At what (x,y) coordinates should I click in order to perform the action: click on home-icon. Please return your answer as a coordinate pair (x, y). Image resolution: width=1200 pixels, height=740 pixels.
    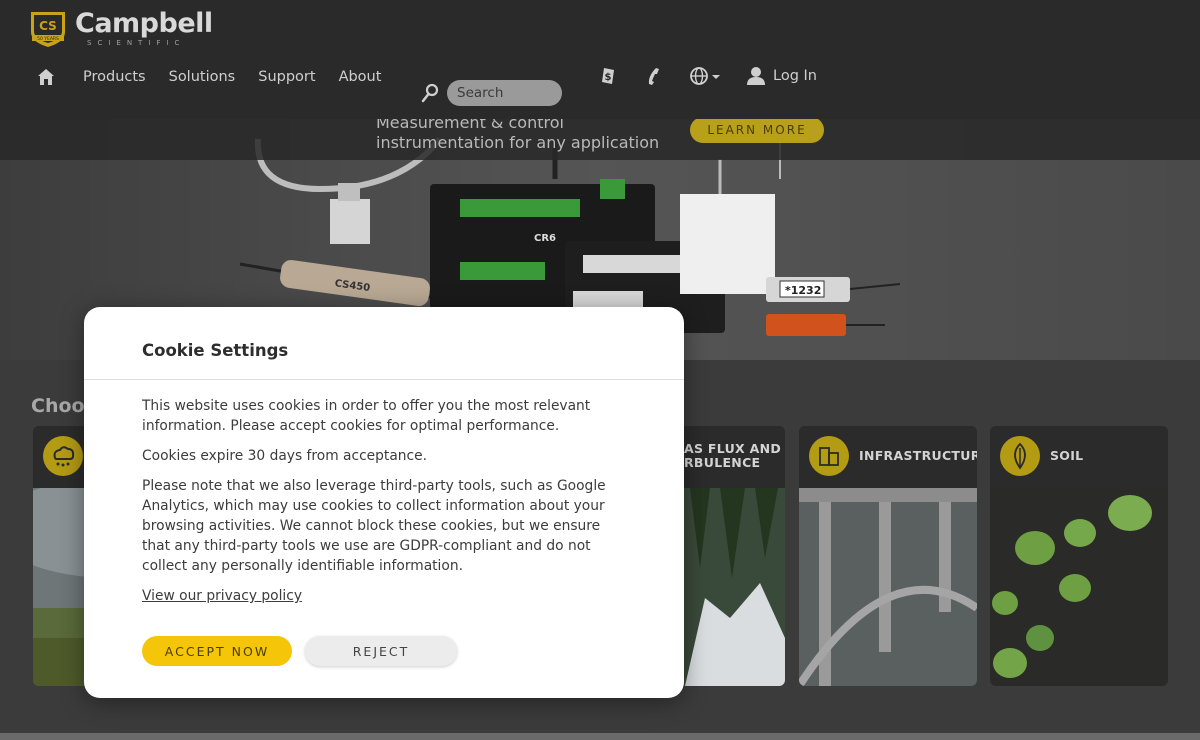
    Looking at the image, I should click on (46, 77).